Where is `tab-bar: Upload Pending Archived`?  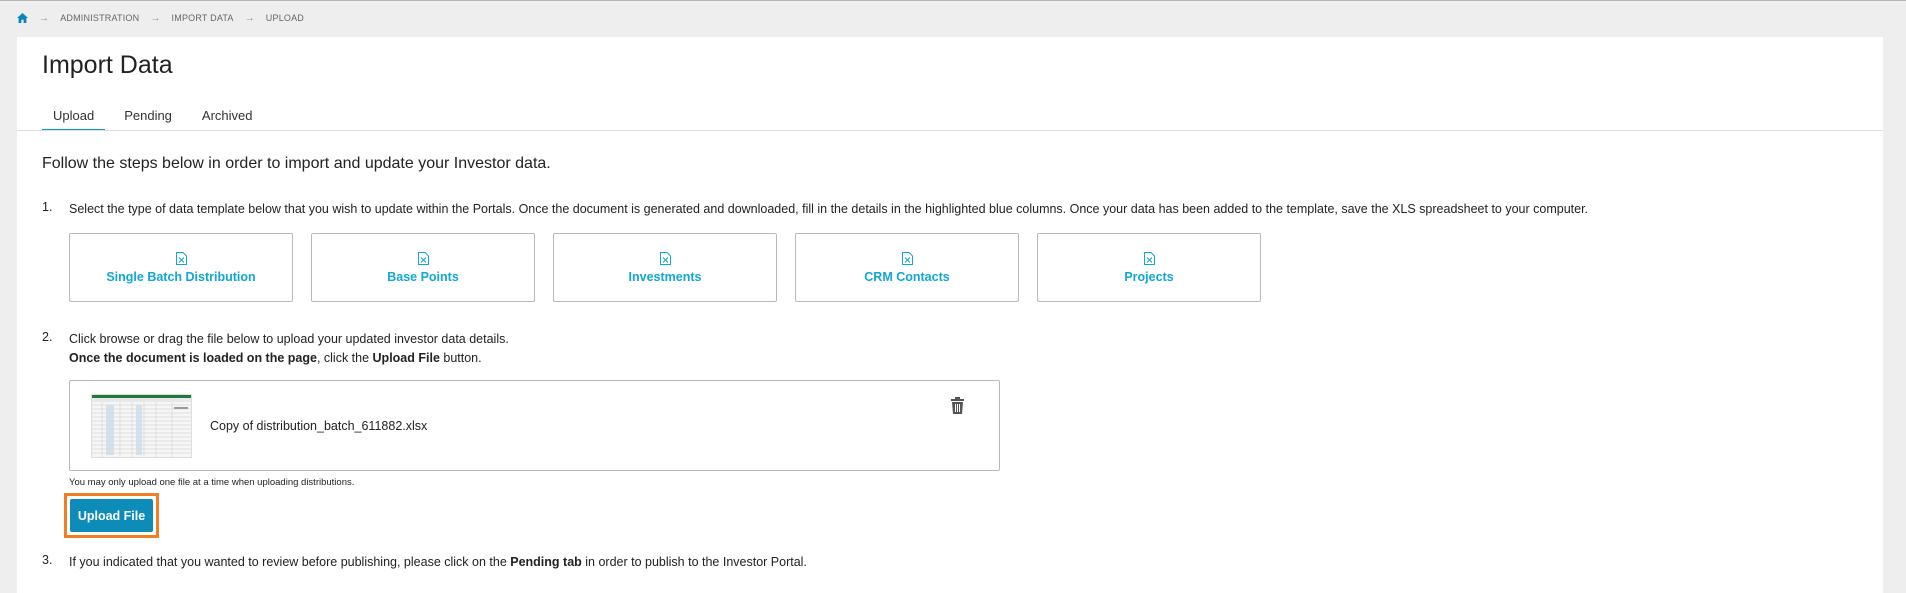
tab-bar: Upload Pending Archived is located at coordinates (153, 116).